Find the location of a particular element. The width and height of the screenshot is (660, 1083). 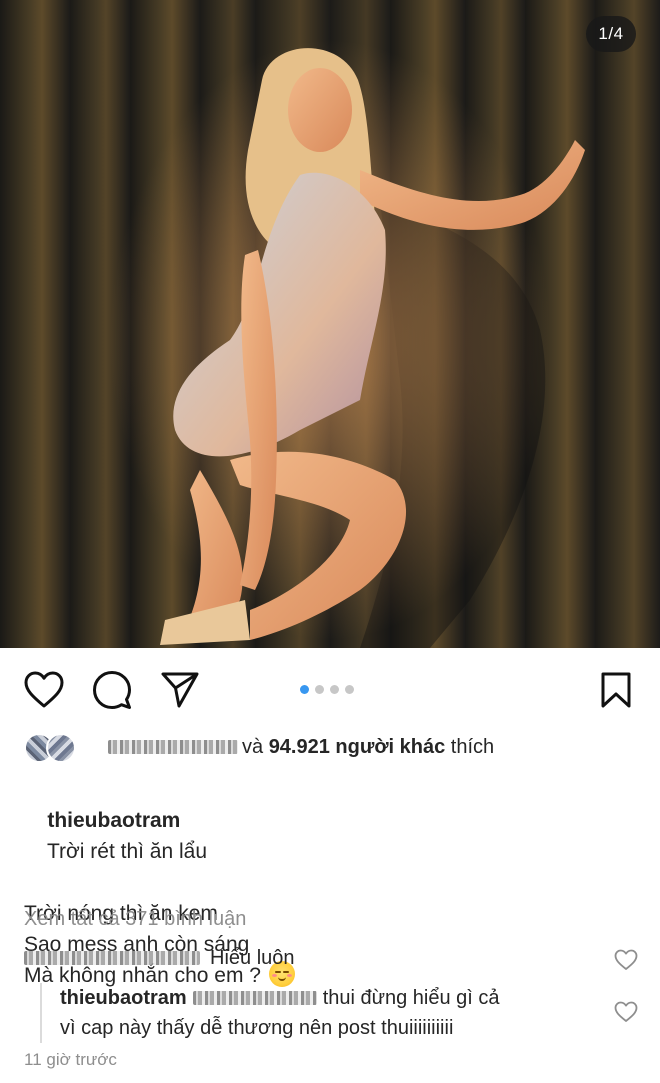

reply-like-heart-icon is located at coordinates (626, 1012).